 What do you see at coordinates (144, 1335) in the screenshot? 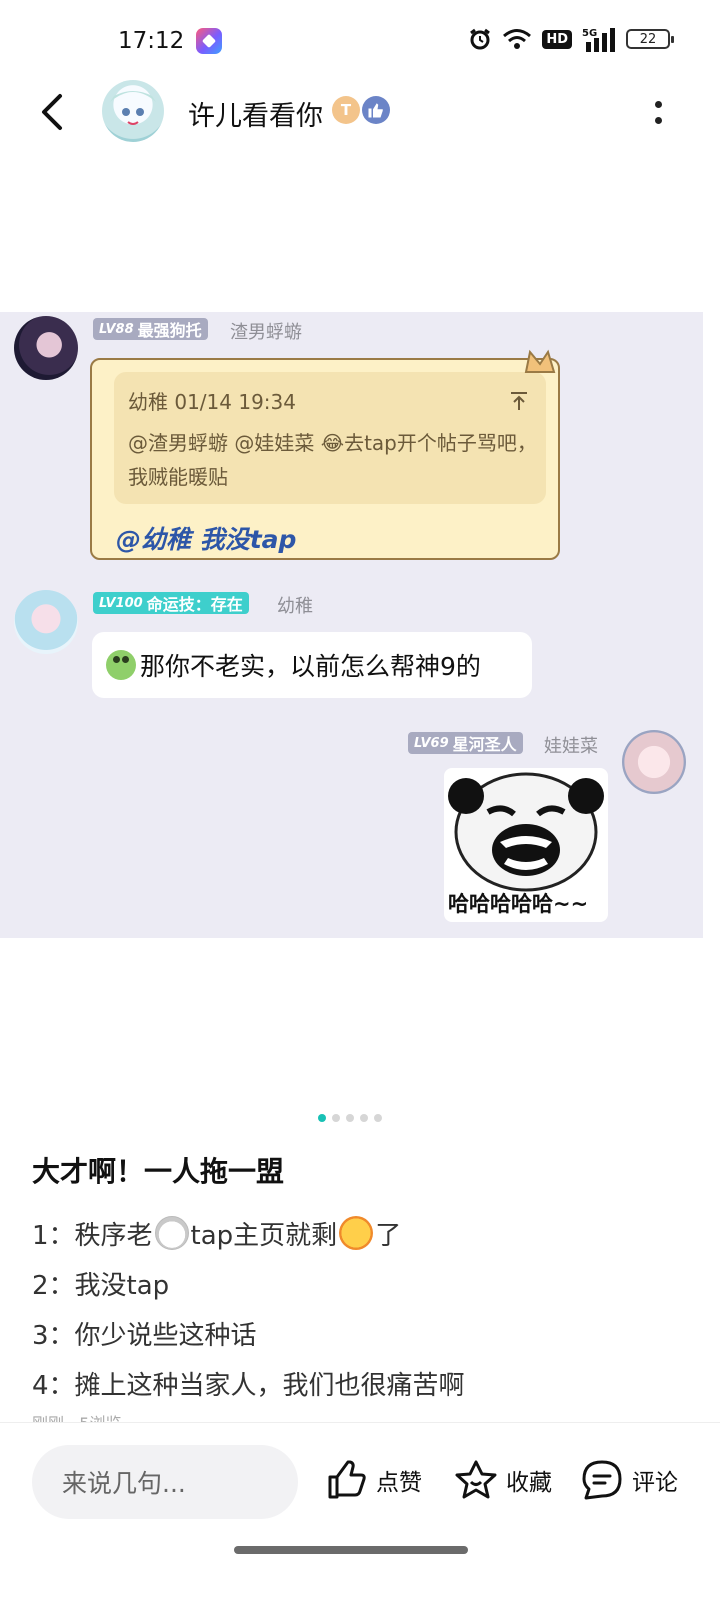
I see `post-line-3: 3：你少说些这种话` at bounding box center [144, 1335].